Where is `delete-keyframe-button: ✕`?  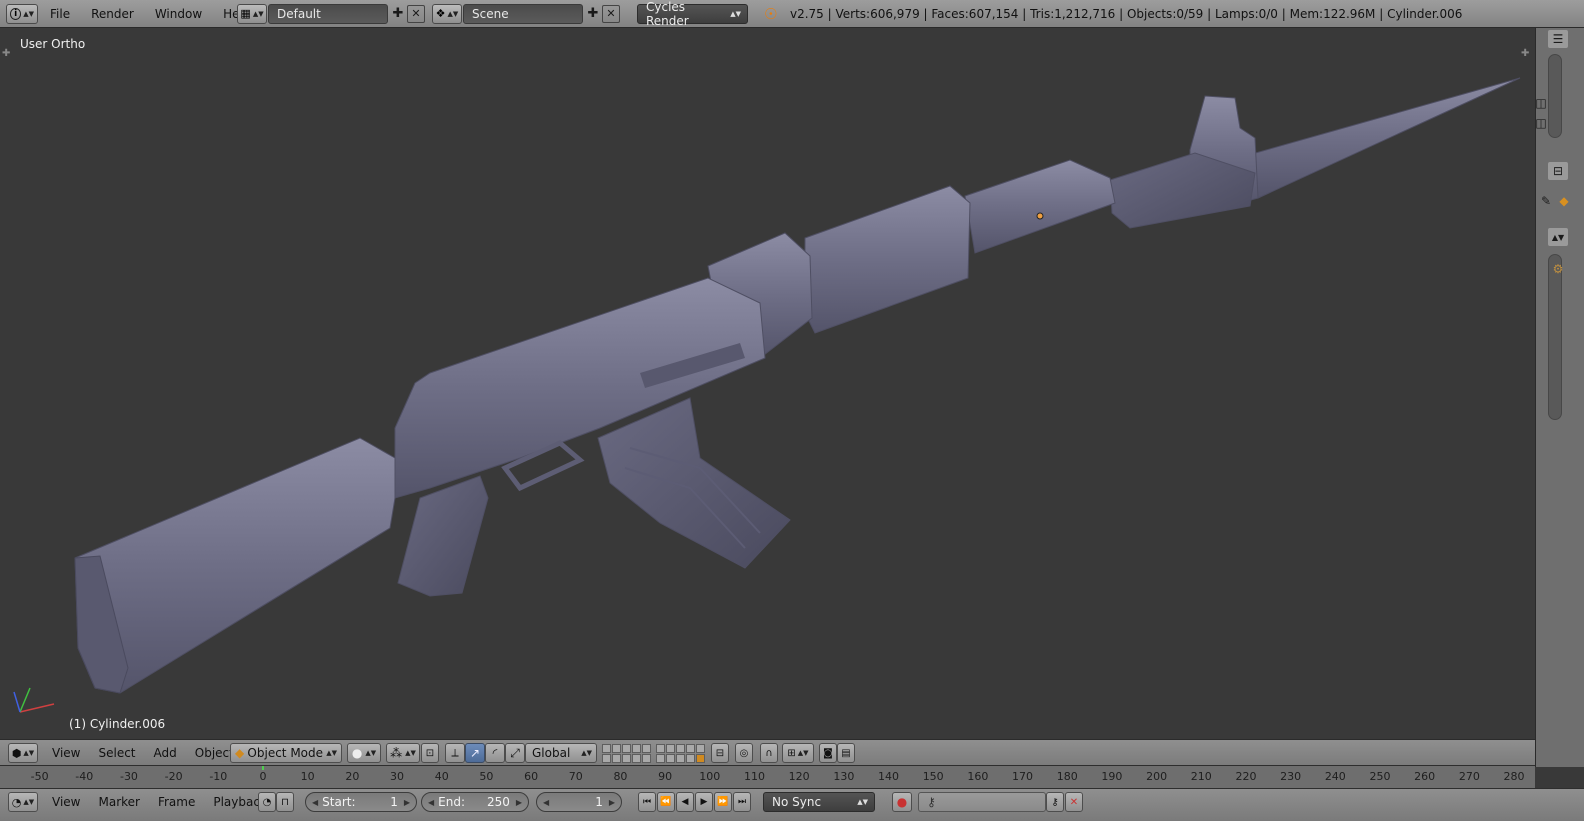 delete-keyframe-button: ✕ is located at coordinates (1074, 802).